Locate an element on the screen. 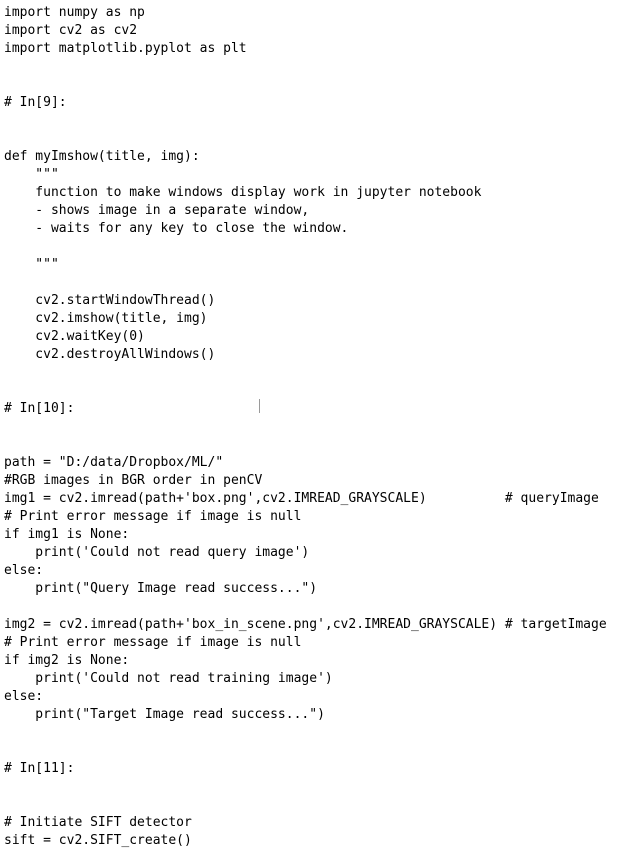 The width and height of the screenshot is (634, 851). code-line: #RGB images in BGR order in penCV is located at coordinates (133, 480).